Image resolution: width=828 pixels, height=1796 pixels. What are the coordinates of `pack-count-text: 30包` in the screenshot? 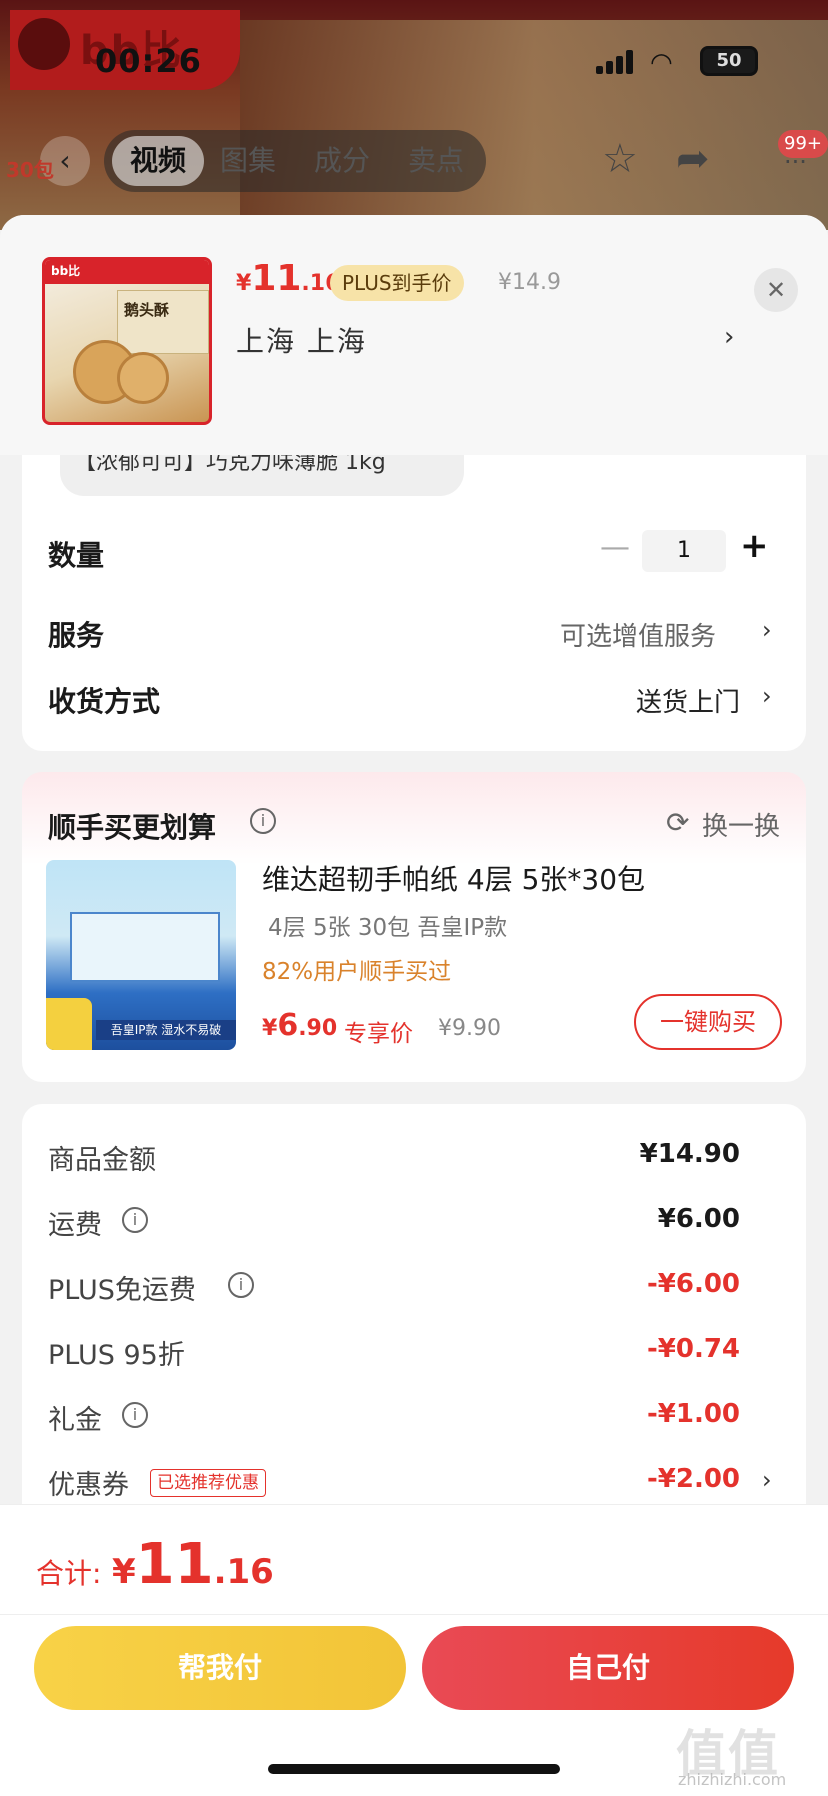 It's located at (30, 170).